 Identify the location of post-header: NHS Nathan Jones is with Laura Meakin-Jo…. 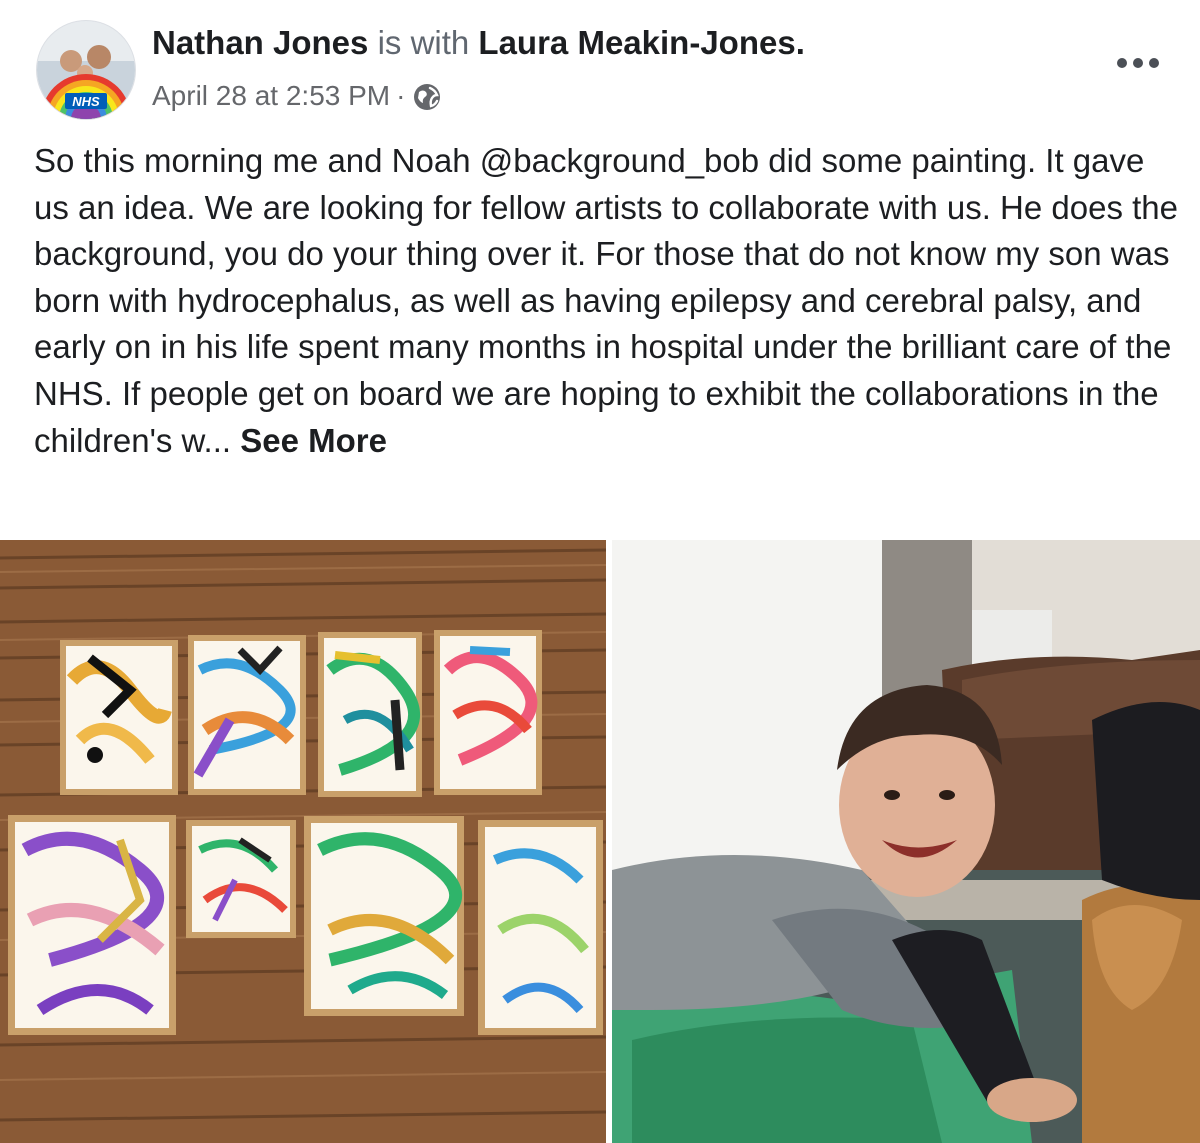
(600, 65).